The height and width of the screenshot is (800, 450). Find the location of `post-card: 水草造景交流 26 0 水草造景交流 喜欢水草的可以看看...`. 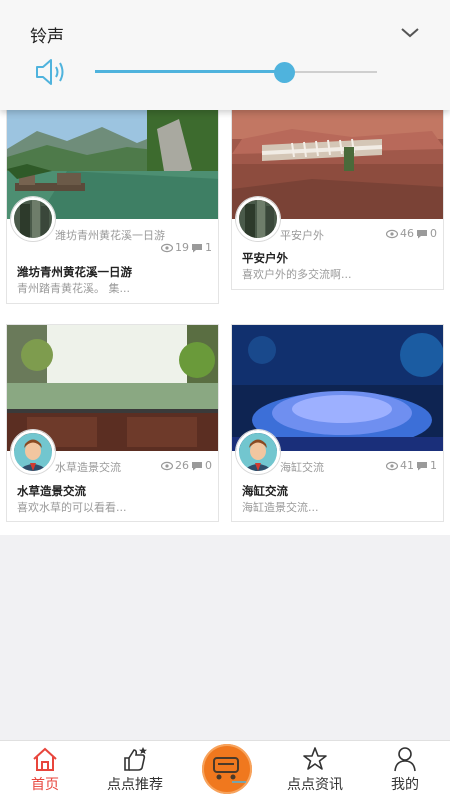

post-card: 水草造景交流 26 0 水草造景交流 喜欢水草的可以看看... is located at coordinates (112, 423).